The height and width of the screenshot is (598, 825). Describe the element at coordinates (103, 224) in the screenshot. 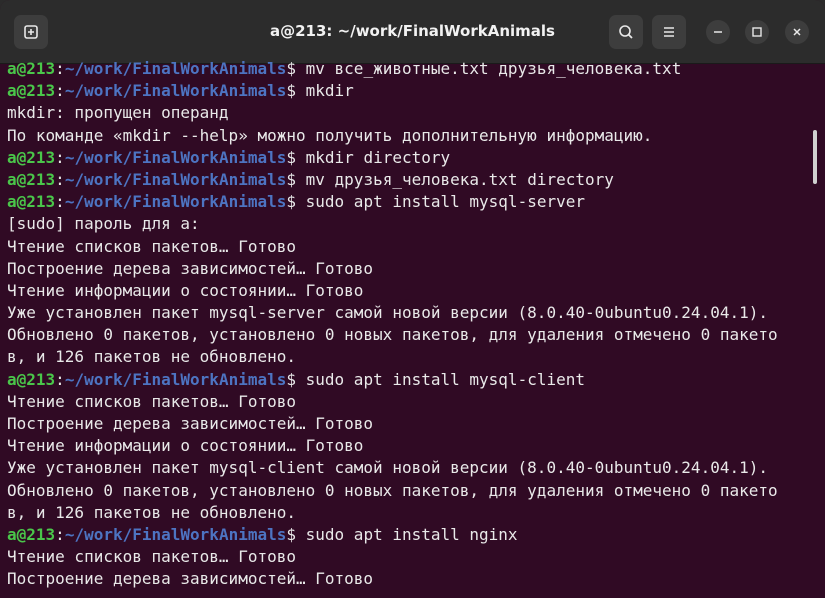

I see `output-line: [sudo] пароль для a:` at that location.